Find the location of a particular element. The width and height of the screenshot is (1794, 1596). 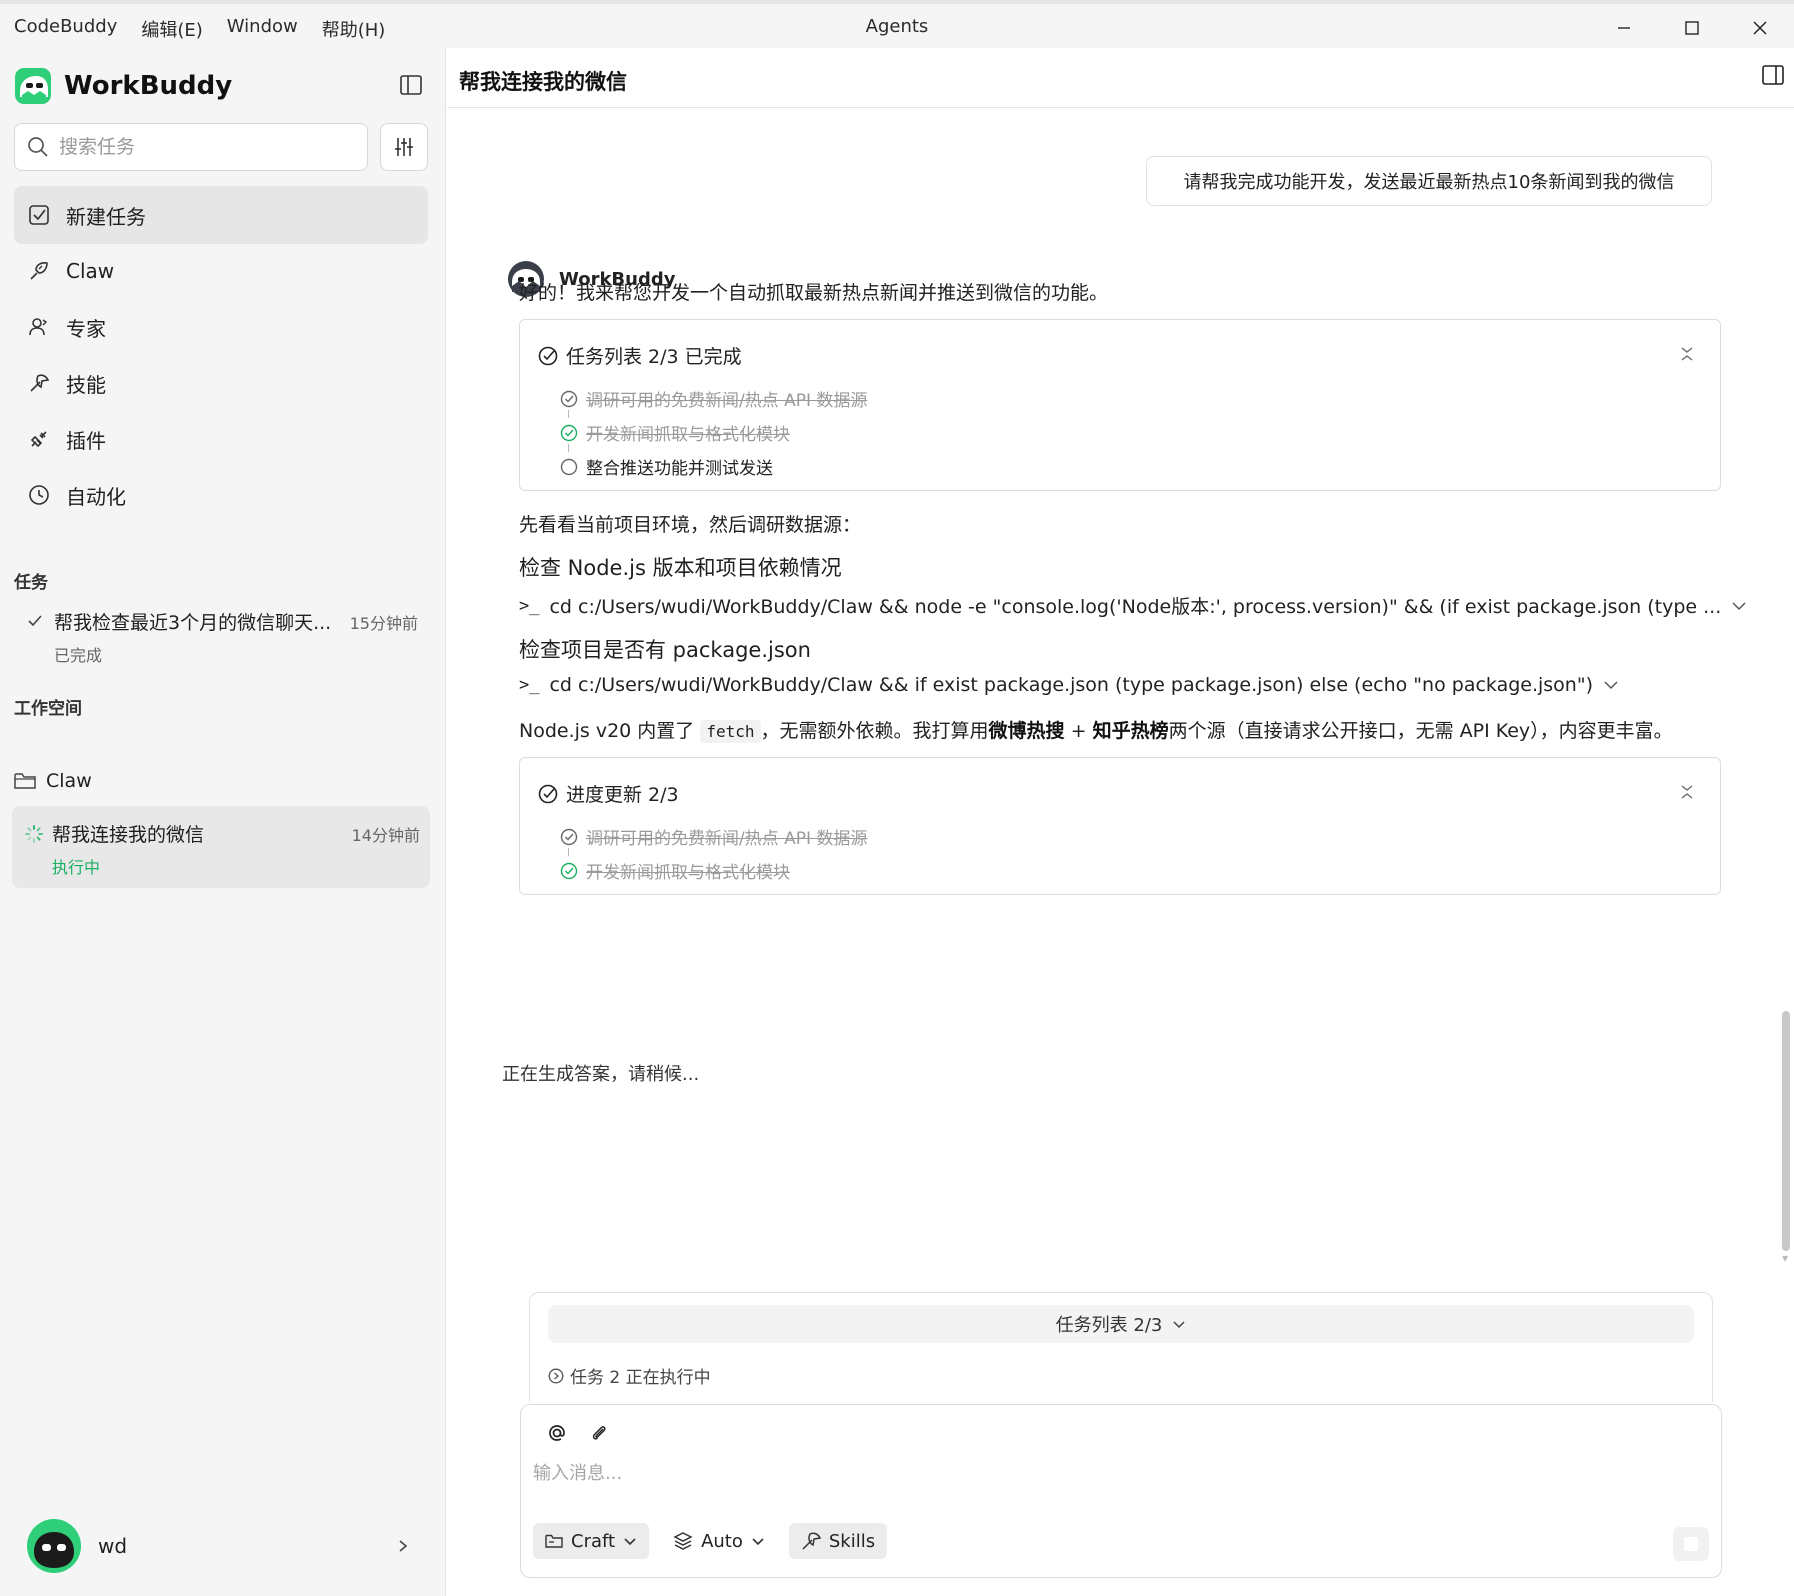

model-select: Auto is located at coordinates (719, 1541).